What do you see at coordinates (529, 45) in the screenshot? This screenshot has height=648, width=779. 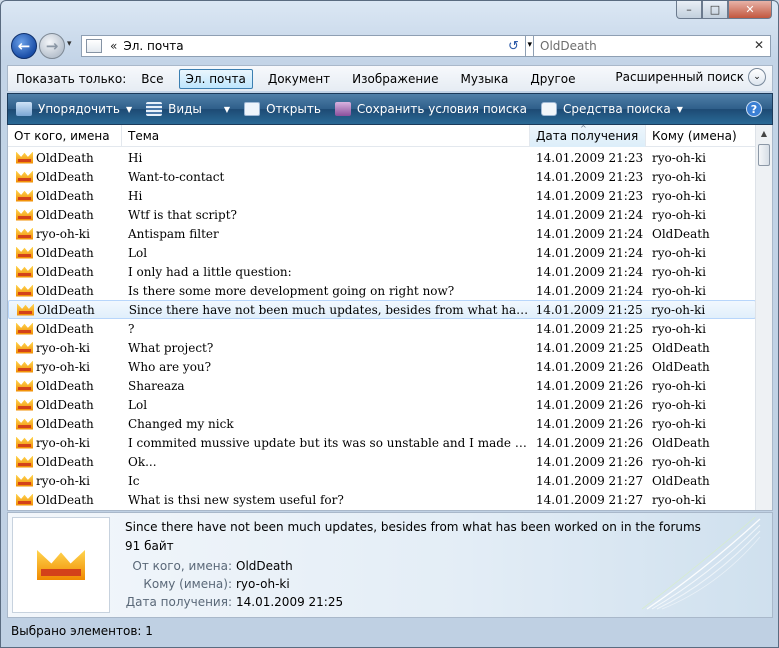 I see `address-dropdown-icon: ▾` at bounding box center [529, 45].